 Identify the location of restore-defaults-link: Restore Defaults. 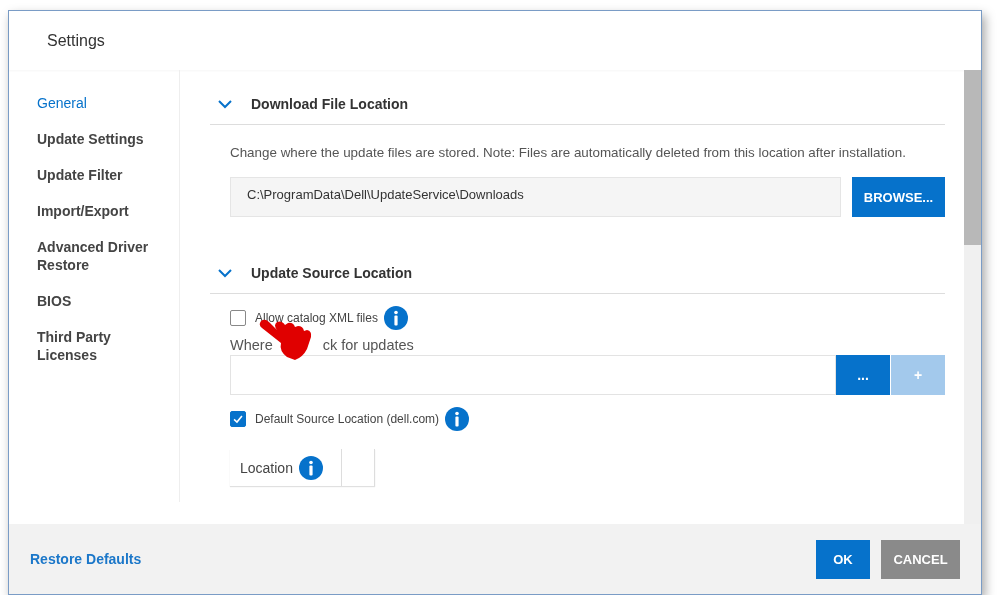
(86, 559).